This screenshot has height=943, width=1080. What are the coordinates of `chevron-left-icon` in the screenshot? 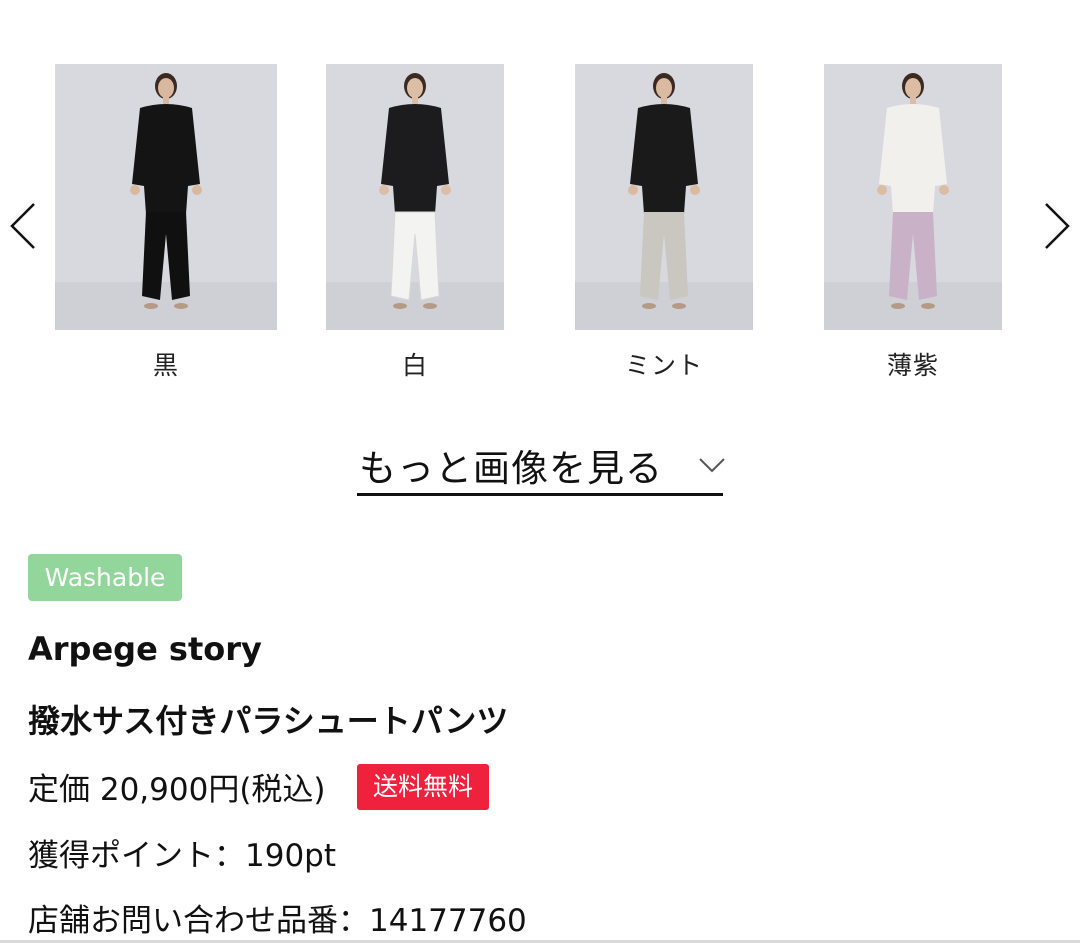 It's located at (22, 226).